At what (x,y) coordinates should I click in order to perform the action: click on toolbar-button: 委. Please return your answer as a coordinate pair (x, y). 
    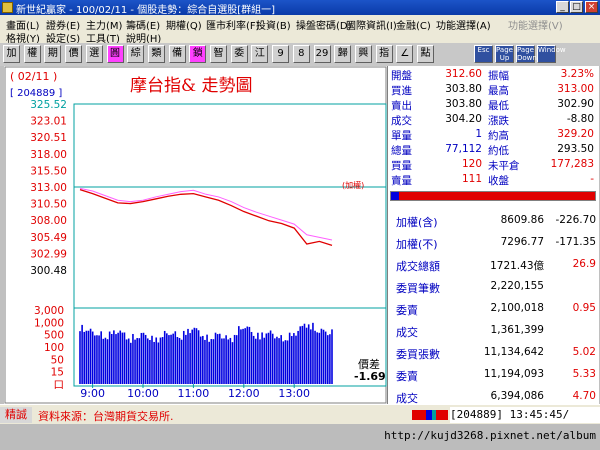
    Looking at the image, I should click on (239, 54).